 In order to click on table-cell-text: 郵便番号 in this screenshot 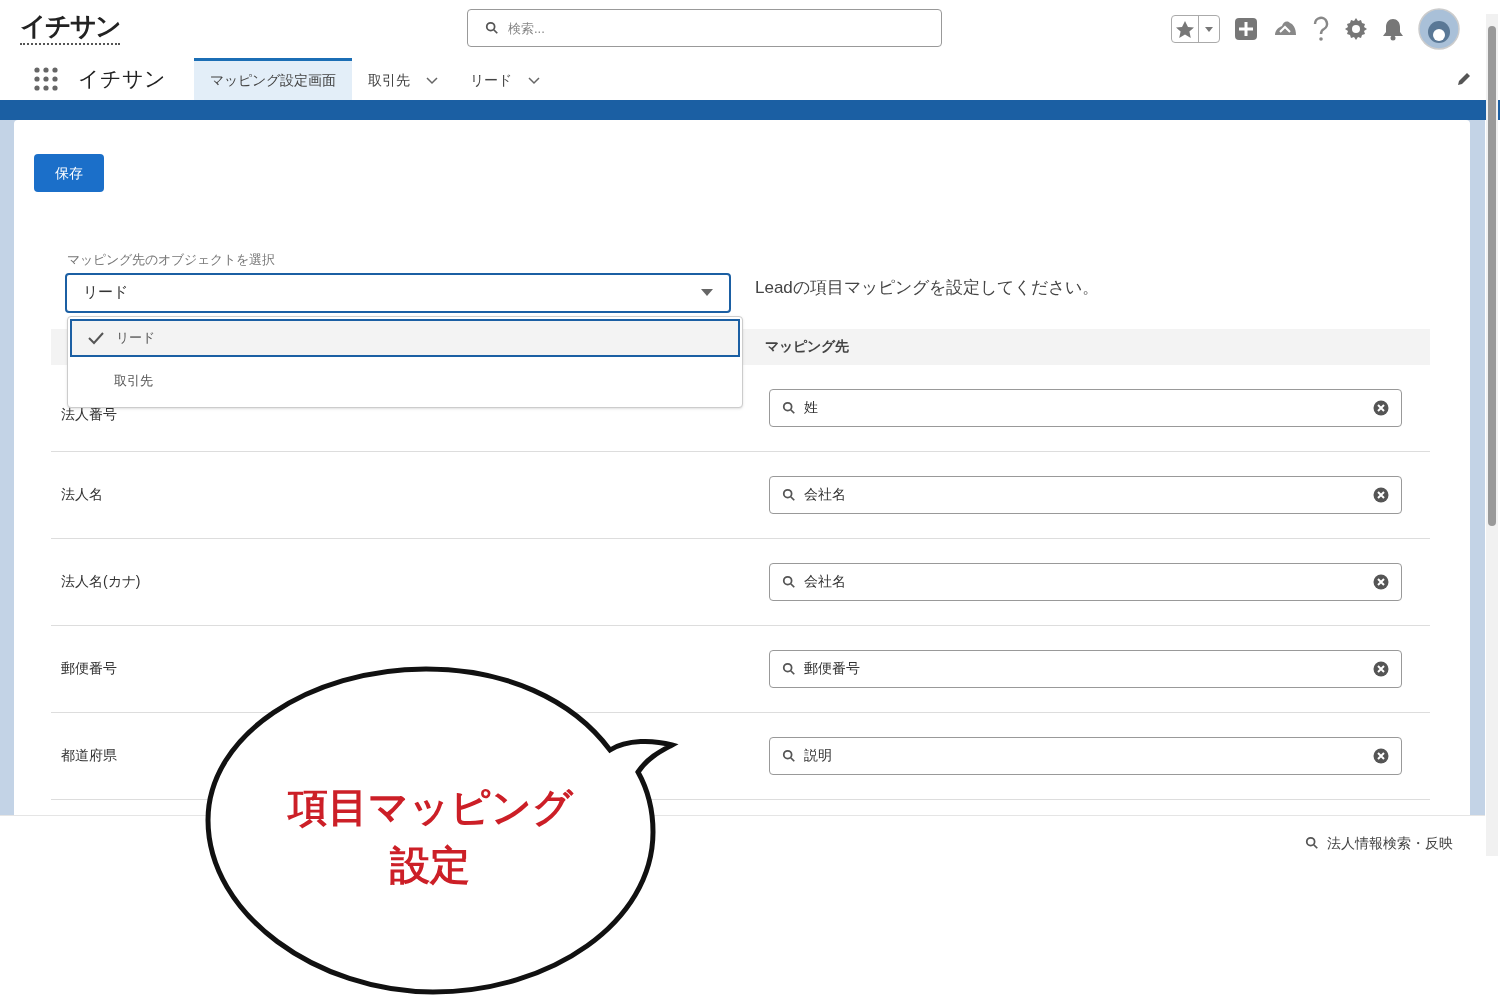, I will do `click(89, 668)`.